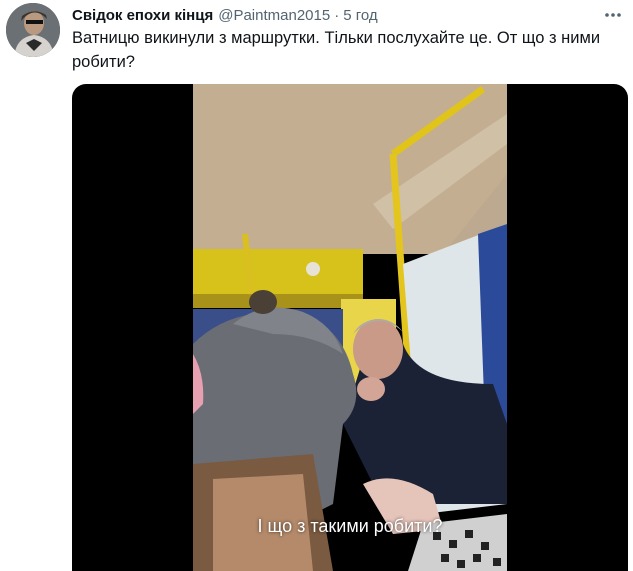 The image size is (633, 571). What do you see at coordinates (332, 15) in the screenshot?
I see `tweet-header: Свідок епохи кінця @Paintman2015 · 5 год` at bounding box center [332, 15].